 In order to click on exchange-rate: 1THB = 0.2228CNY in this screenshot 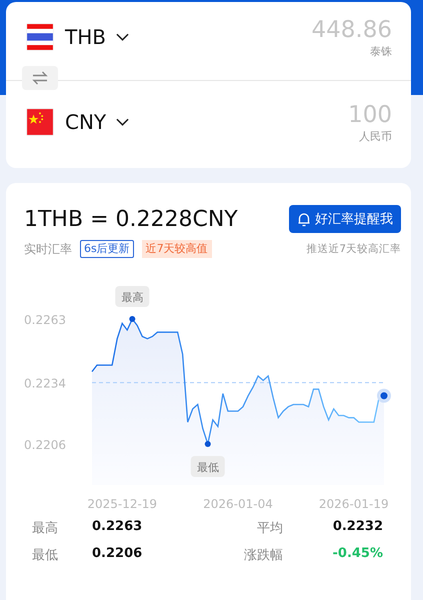, I will do `click(131, 219)`.